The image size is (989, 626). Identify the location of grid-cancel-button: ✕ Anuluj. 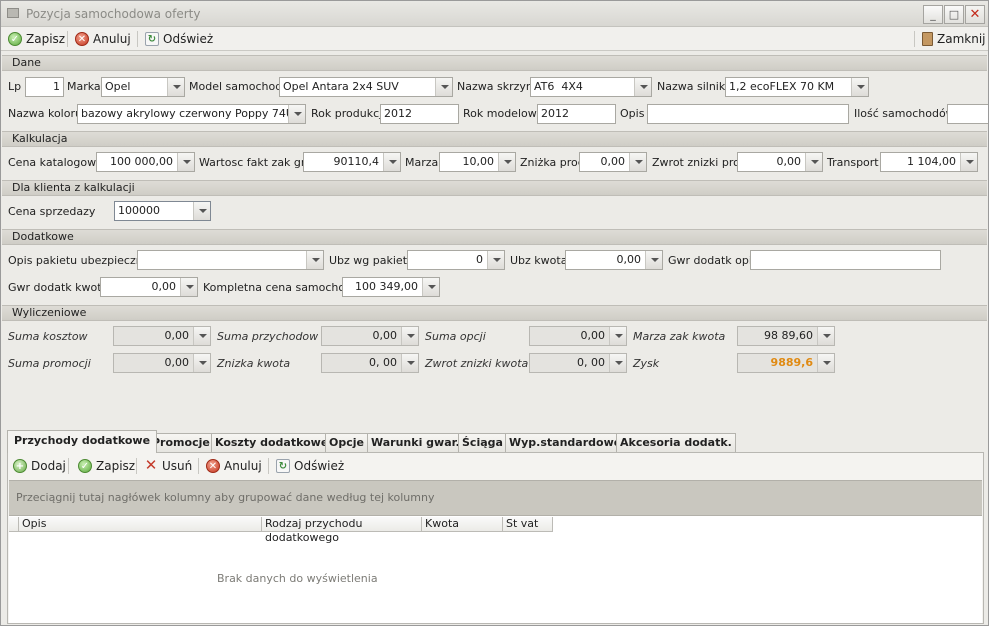
(234, 466).